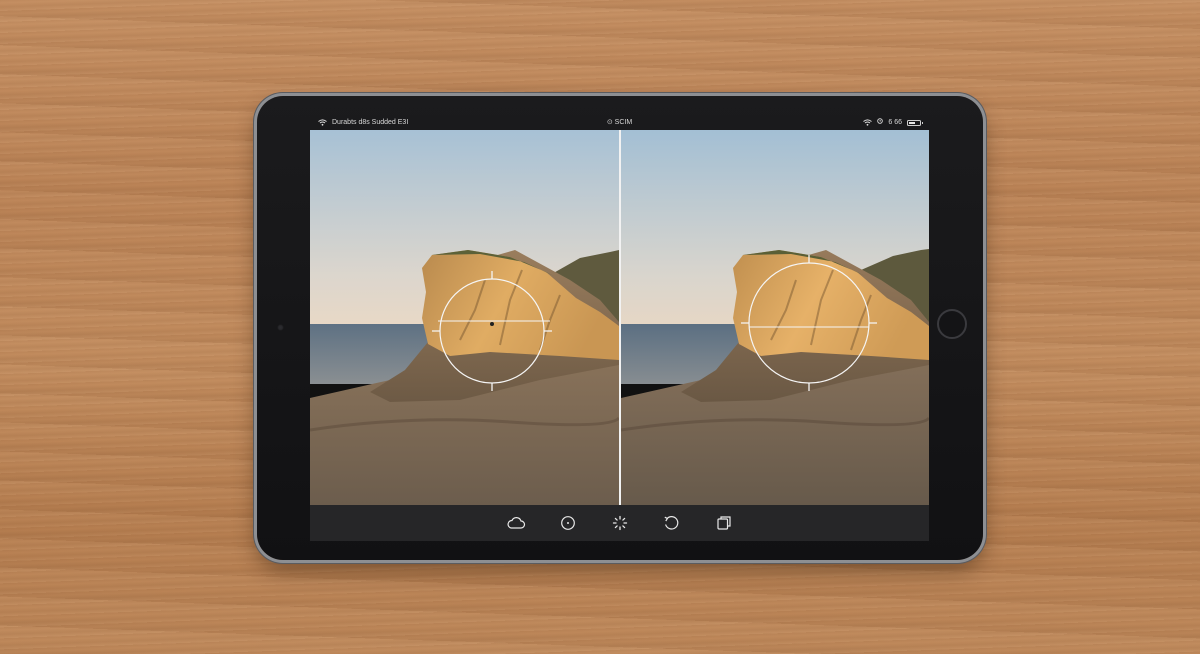 This screenshot has width=1200, height=654. Describe the element at coordinates (280, 327) in the screenshot. I see `front-camera` at that location.